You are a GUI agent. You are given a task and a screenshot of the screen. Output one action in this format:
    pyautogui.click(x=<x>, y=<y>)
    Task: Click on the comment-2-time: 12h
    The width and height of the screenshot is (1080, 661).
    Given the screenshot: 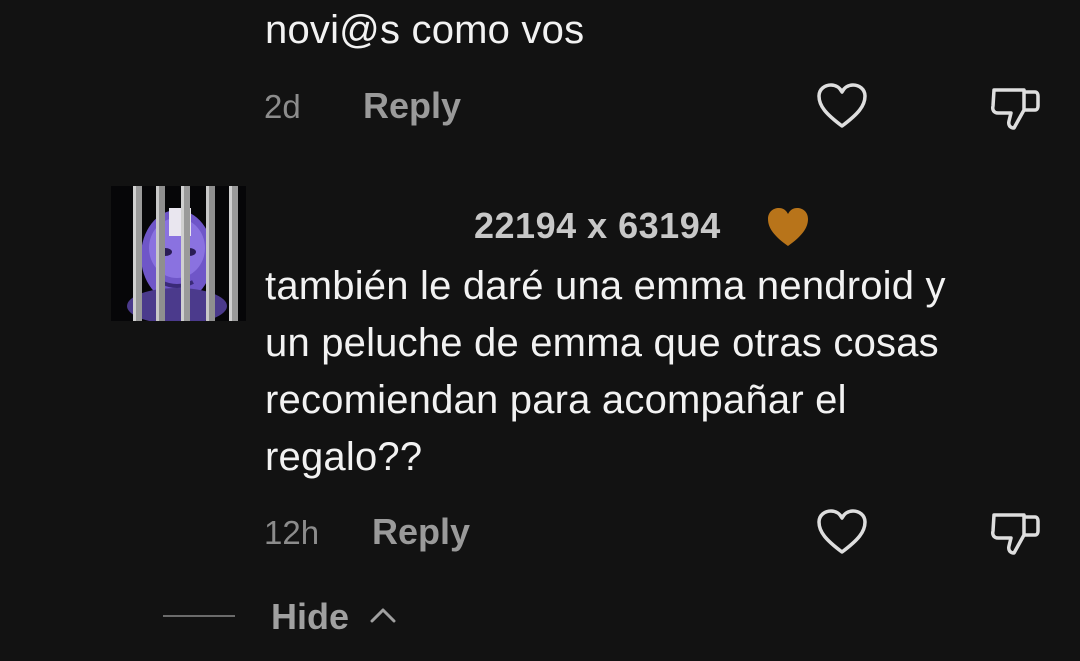 What is the action you would take?
    pyautogui.click(x=292, y=532)
    